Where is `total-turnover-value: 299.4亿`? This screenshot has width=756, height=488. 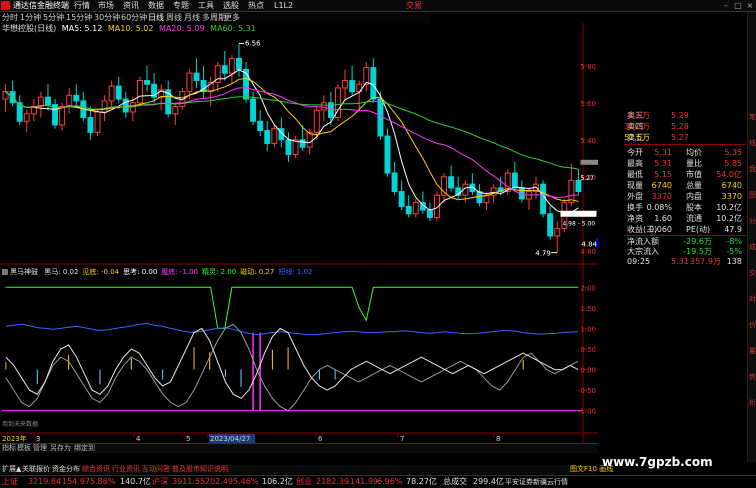 total-turnover-value: 299.4亿 is located at coordinates (488, 481).